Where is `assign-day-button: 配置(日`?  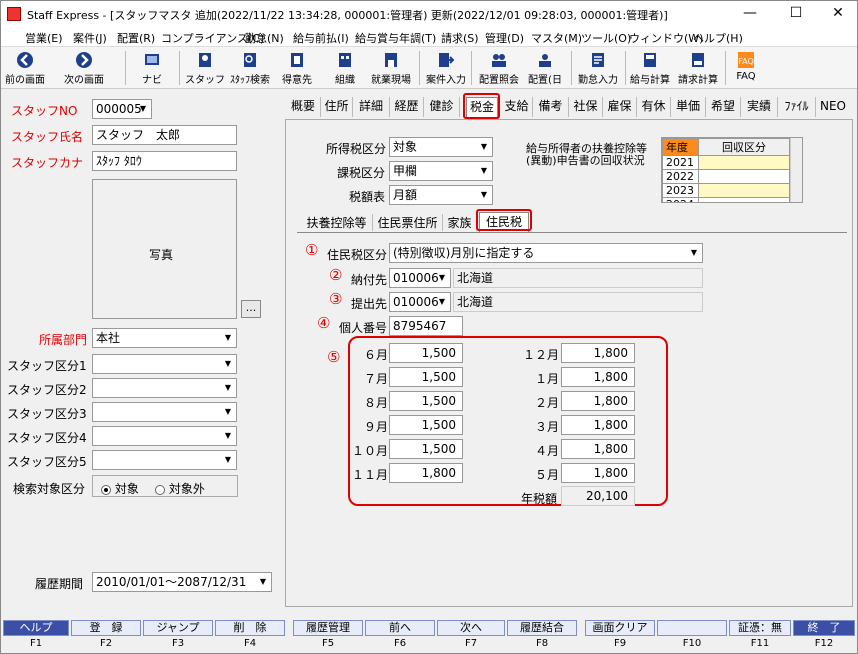
assign-day-button: 配置(日 is located at coordinates (545, 68).